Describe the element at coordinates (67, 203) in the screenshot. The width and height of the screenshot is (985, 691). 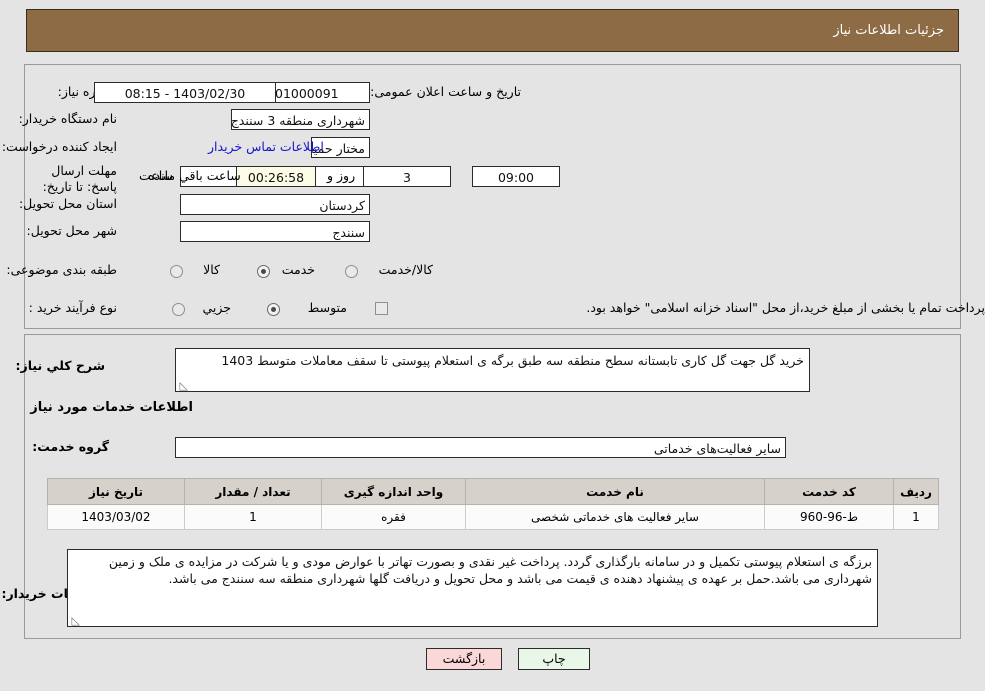
I see `province-label: استان محل تحویل:` at that location.